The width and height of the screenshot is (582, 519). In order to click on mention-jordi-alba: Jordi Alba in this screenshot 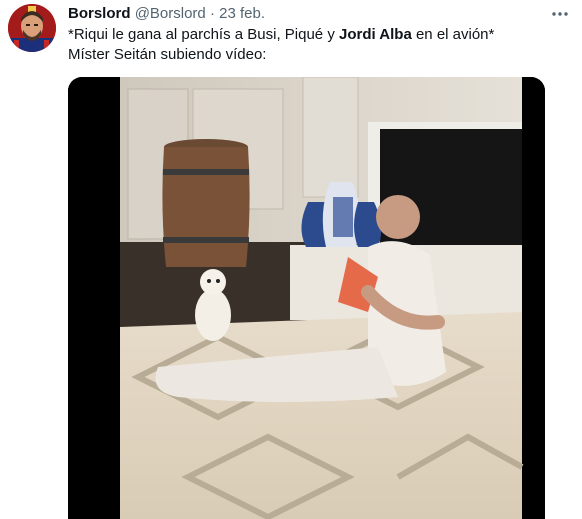, I will do `click(375, 34)`.